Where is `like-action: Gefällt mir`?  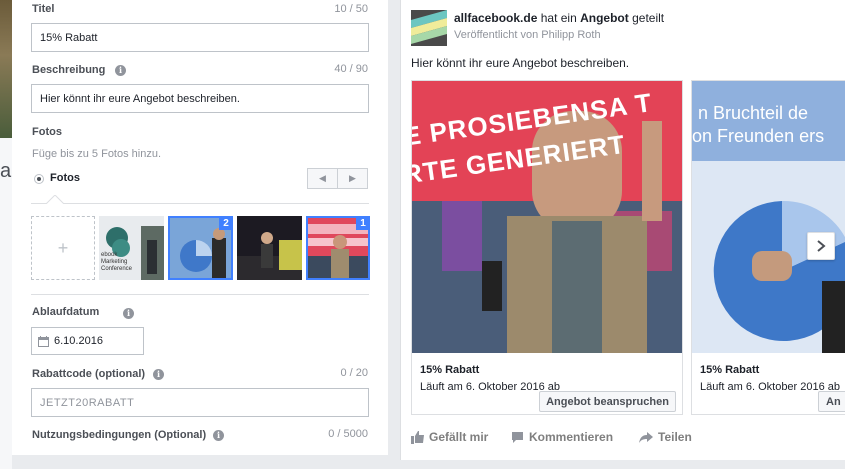
like-action: Gefällt mir is located at coordinates (449, 437).